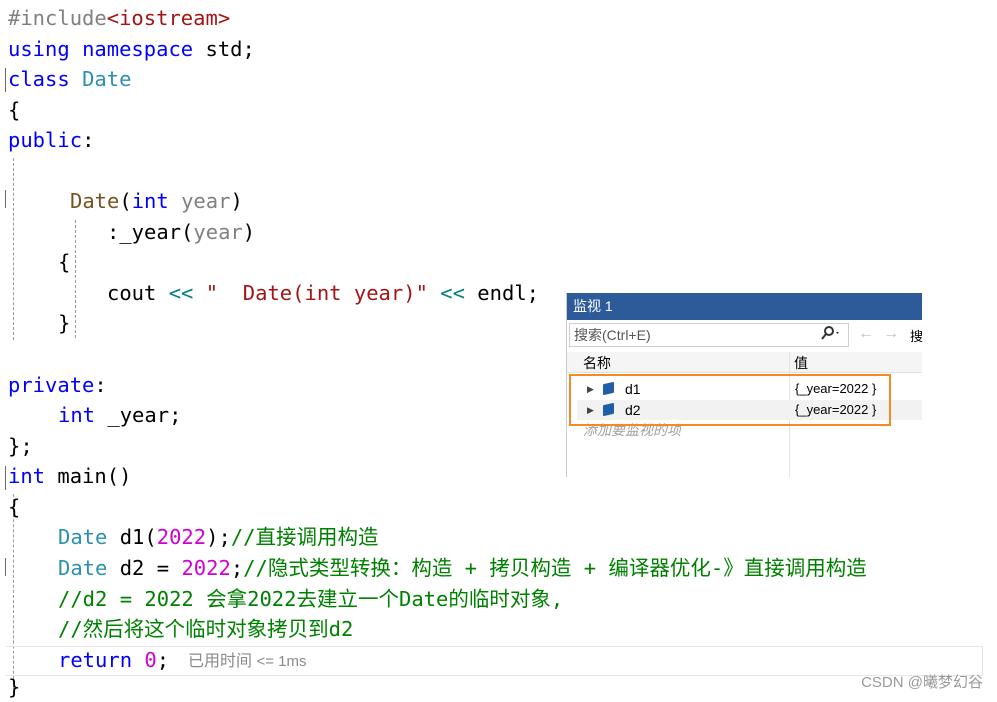 The image size is (997, 702). I want to click on back-arrow-icon: ←, so click(866, 334).